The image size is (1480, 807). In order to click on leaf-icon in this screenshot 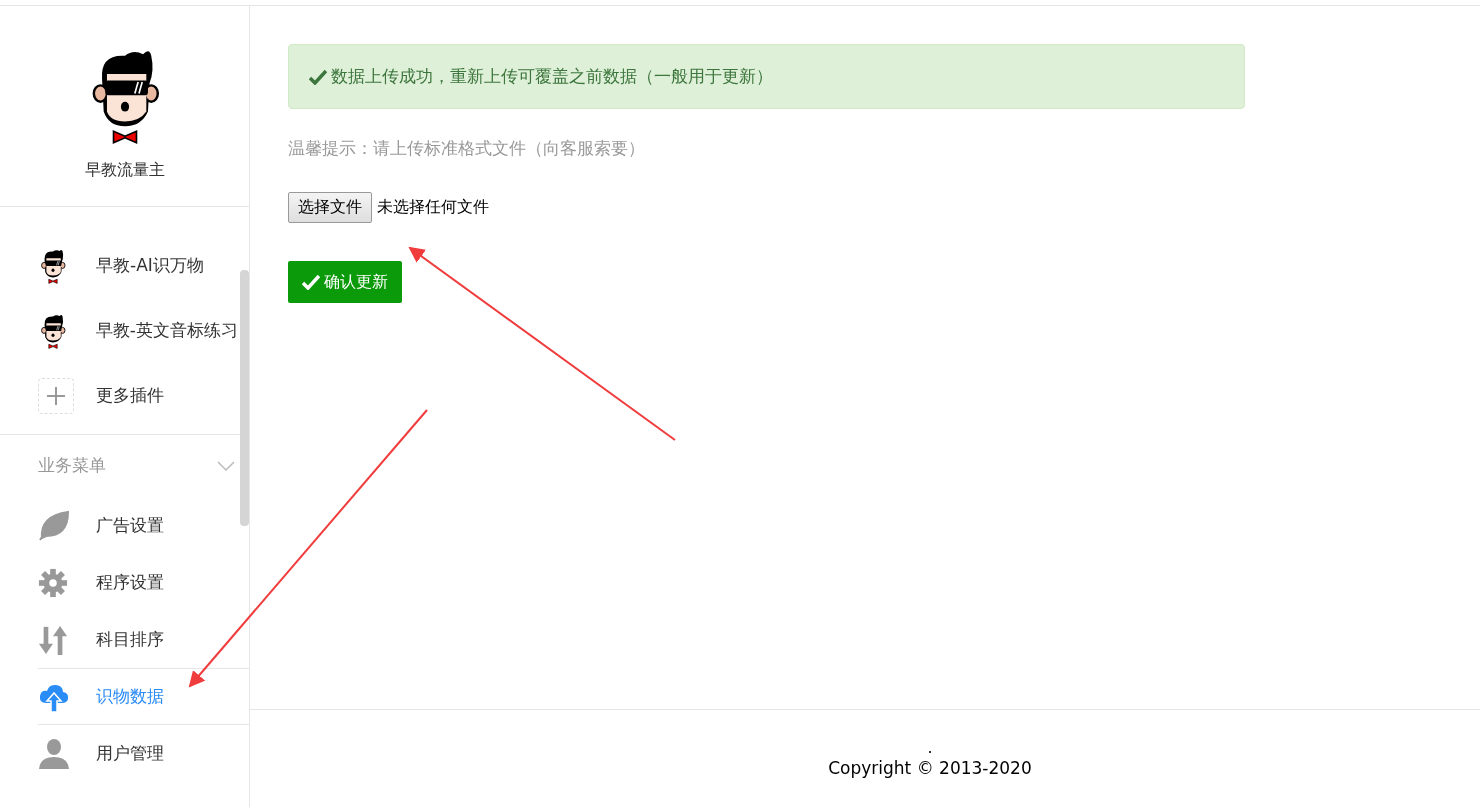, I will do `click(54, 525)`.